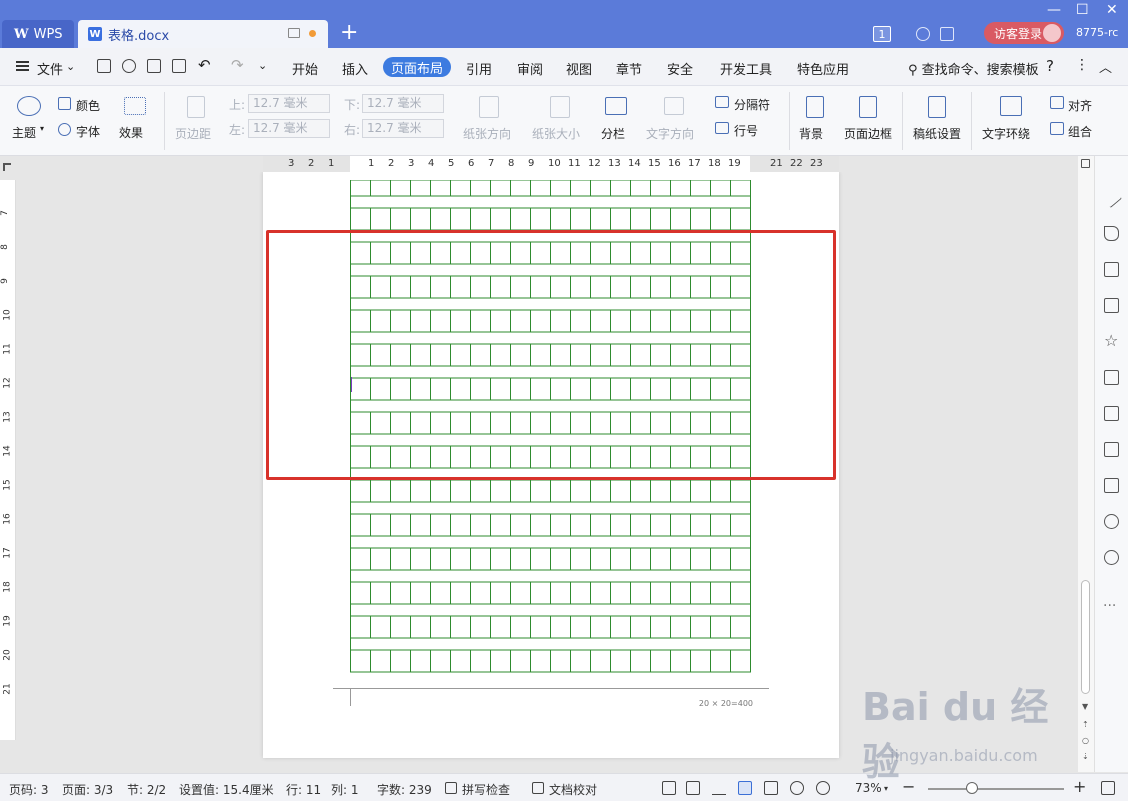  I want to click on text-direction-button: 文字方向, so click(670, 133).